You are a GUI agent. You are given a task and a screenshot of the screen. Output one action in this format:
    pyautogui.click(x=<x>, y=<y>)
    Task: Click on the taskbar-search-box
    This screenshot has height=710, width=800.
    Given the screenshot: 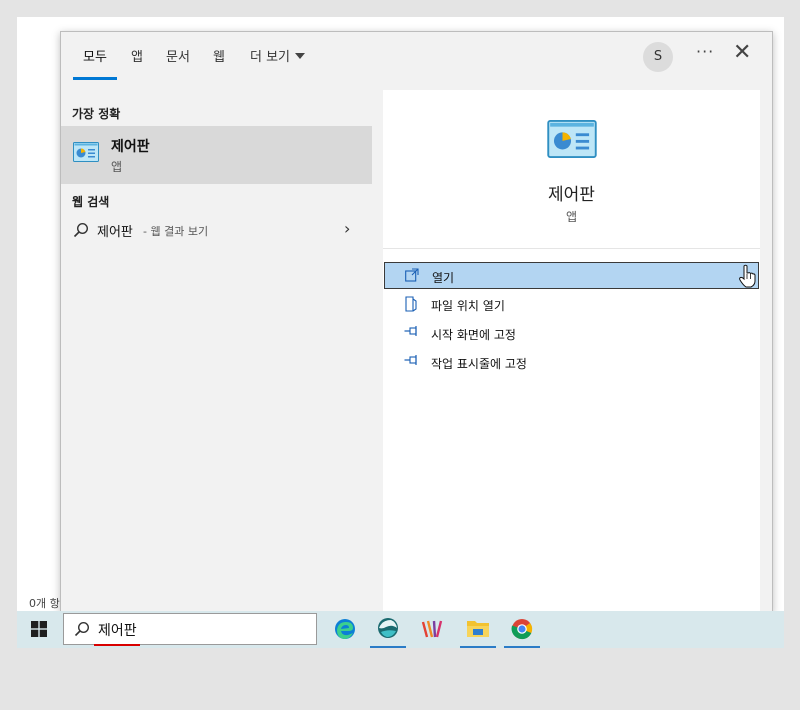 What is the action you would take?
    pyautogui.click(x=190, y=629)
    